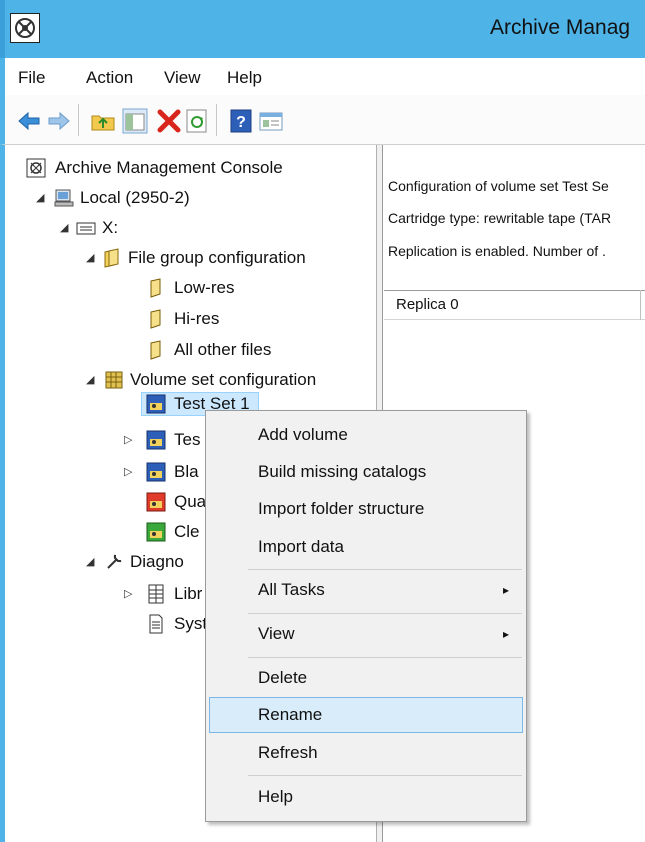 The width and height of the screenshot is (645, 842). What do you see at coordinates (223, 379) in the screenshot?
I see `tree-label-volume-set: Volume set configuration` at bounding box center [223, 379].